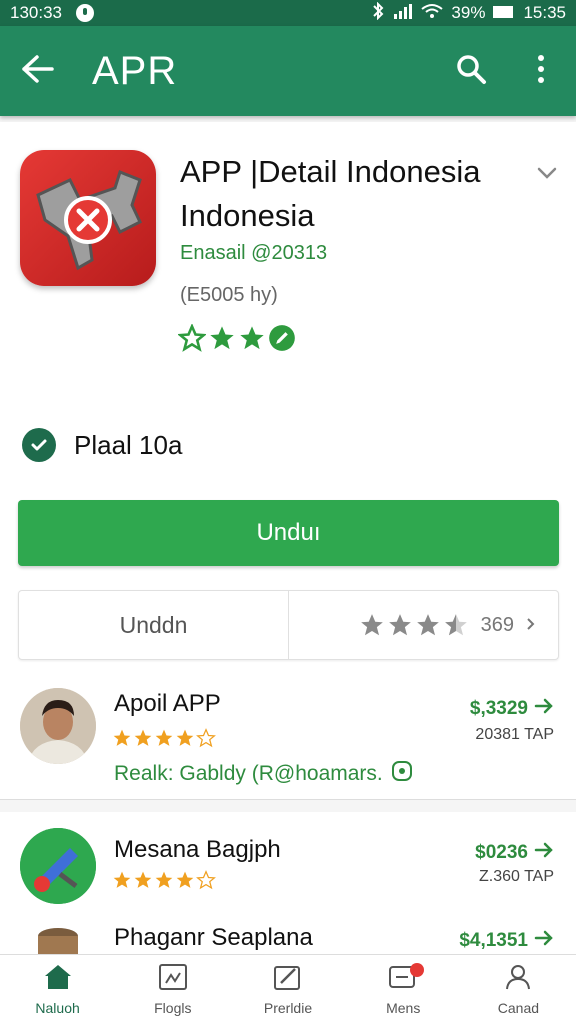 The height and width of the screenshot is (1024, 576). What do you see at coordinates (128, 444) in the screenshot?
I see `status-label: Plaal 10a` at bounding box center [128, 444].